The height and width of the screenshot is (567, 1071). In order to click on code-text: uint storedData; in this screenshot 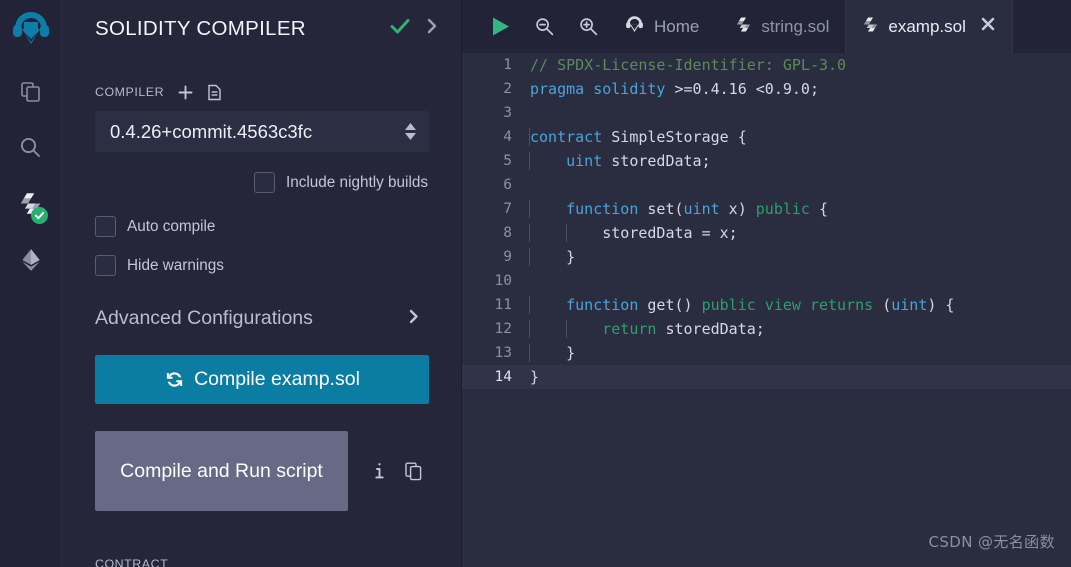, I will do `click(619, 161)`.